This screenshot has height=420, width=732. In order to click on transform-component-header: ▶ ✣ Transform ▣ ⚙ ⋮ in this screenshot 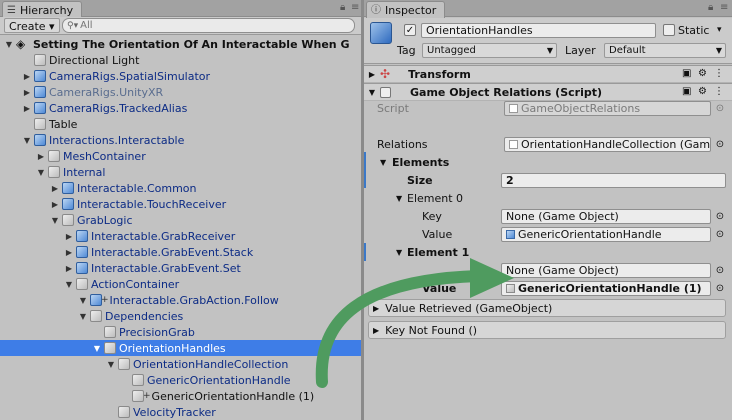, I will do `click(548, 74)`.